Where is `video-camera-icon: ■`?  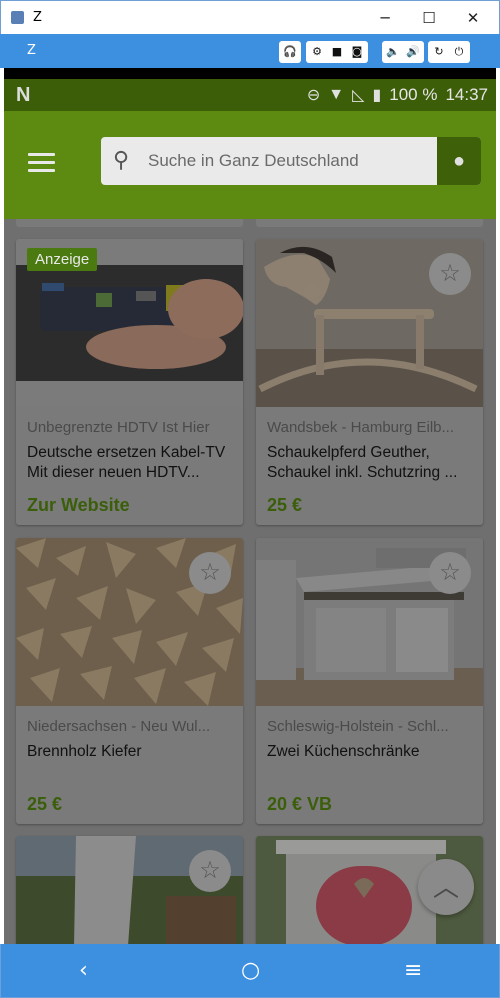 video-camera-icon: ■ is located at coordinates (337, 52).